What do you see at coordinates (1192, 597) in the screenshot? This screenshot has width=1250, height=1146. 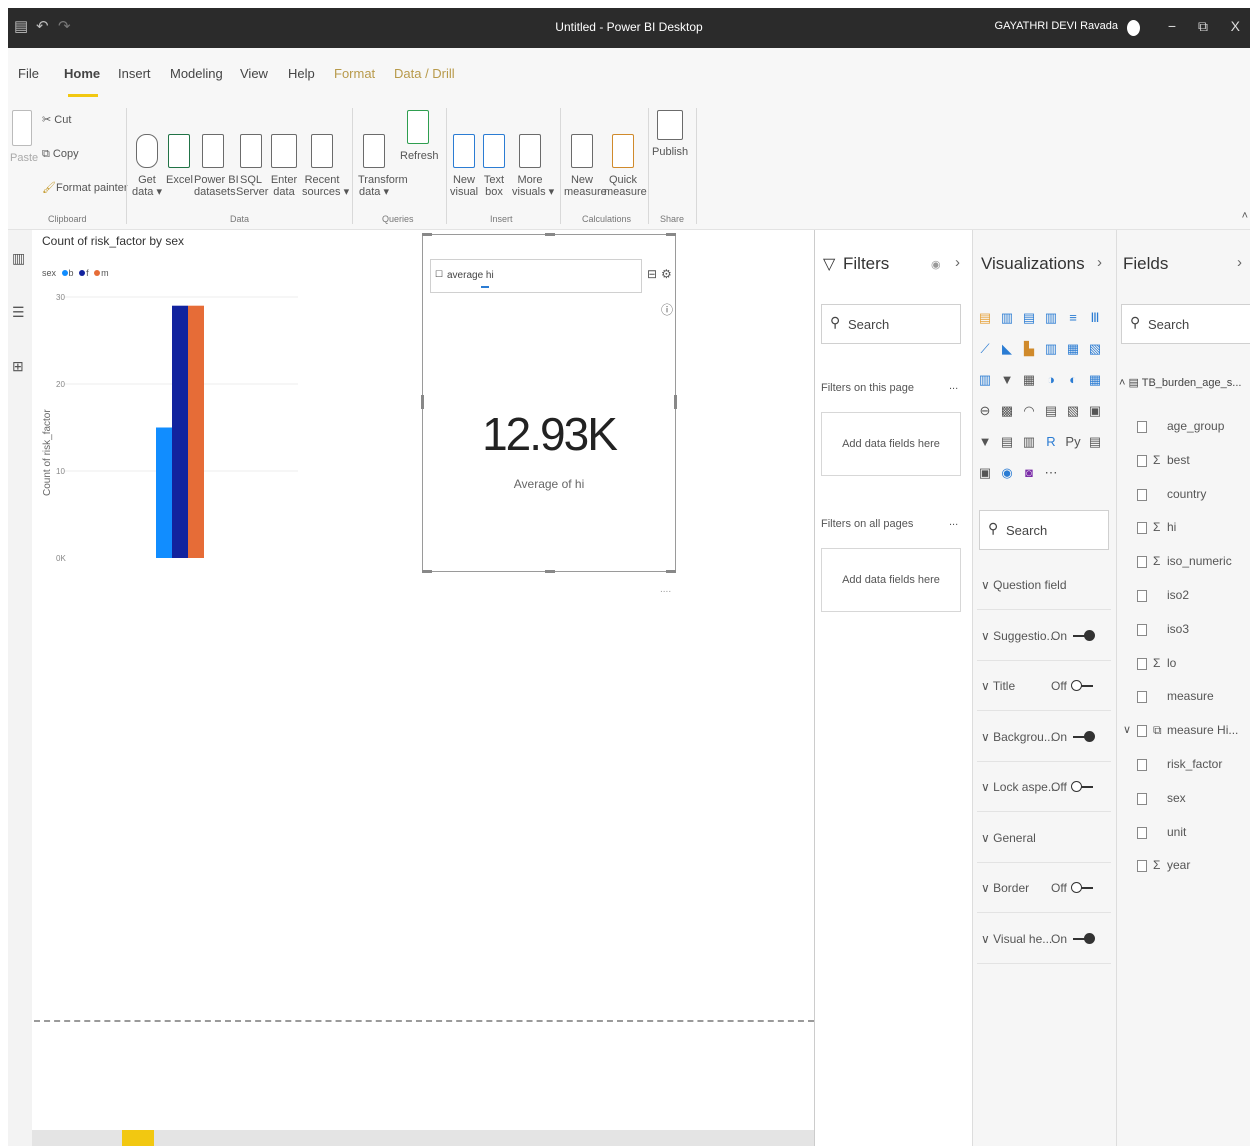 I see `field-item: iso2` at bounding box center [1192, 597].